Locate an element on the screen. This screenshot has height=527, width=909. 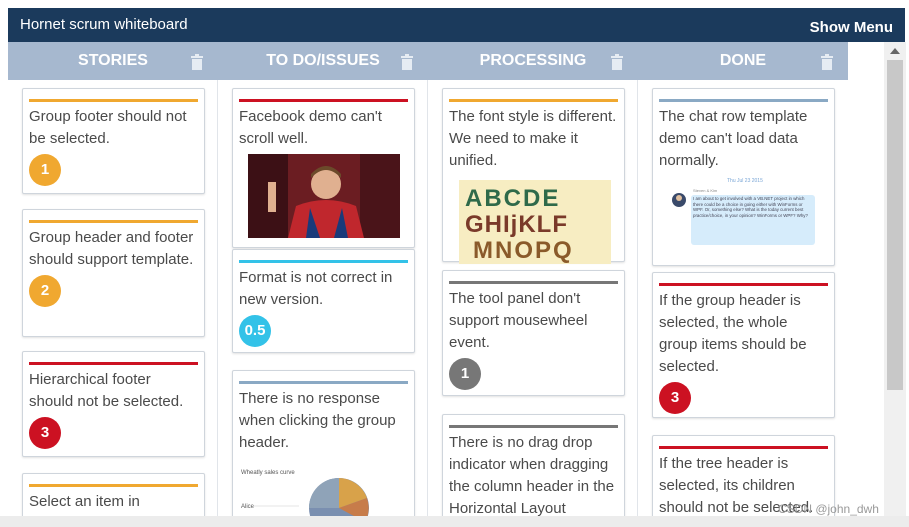
font-sample-line: ABCDE is located at coordinates (512, 198).